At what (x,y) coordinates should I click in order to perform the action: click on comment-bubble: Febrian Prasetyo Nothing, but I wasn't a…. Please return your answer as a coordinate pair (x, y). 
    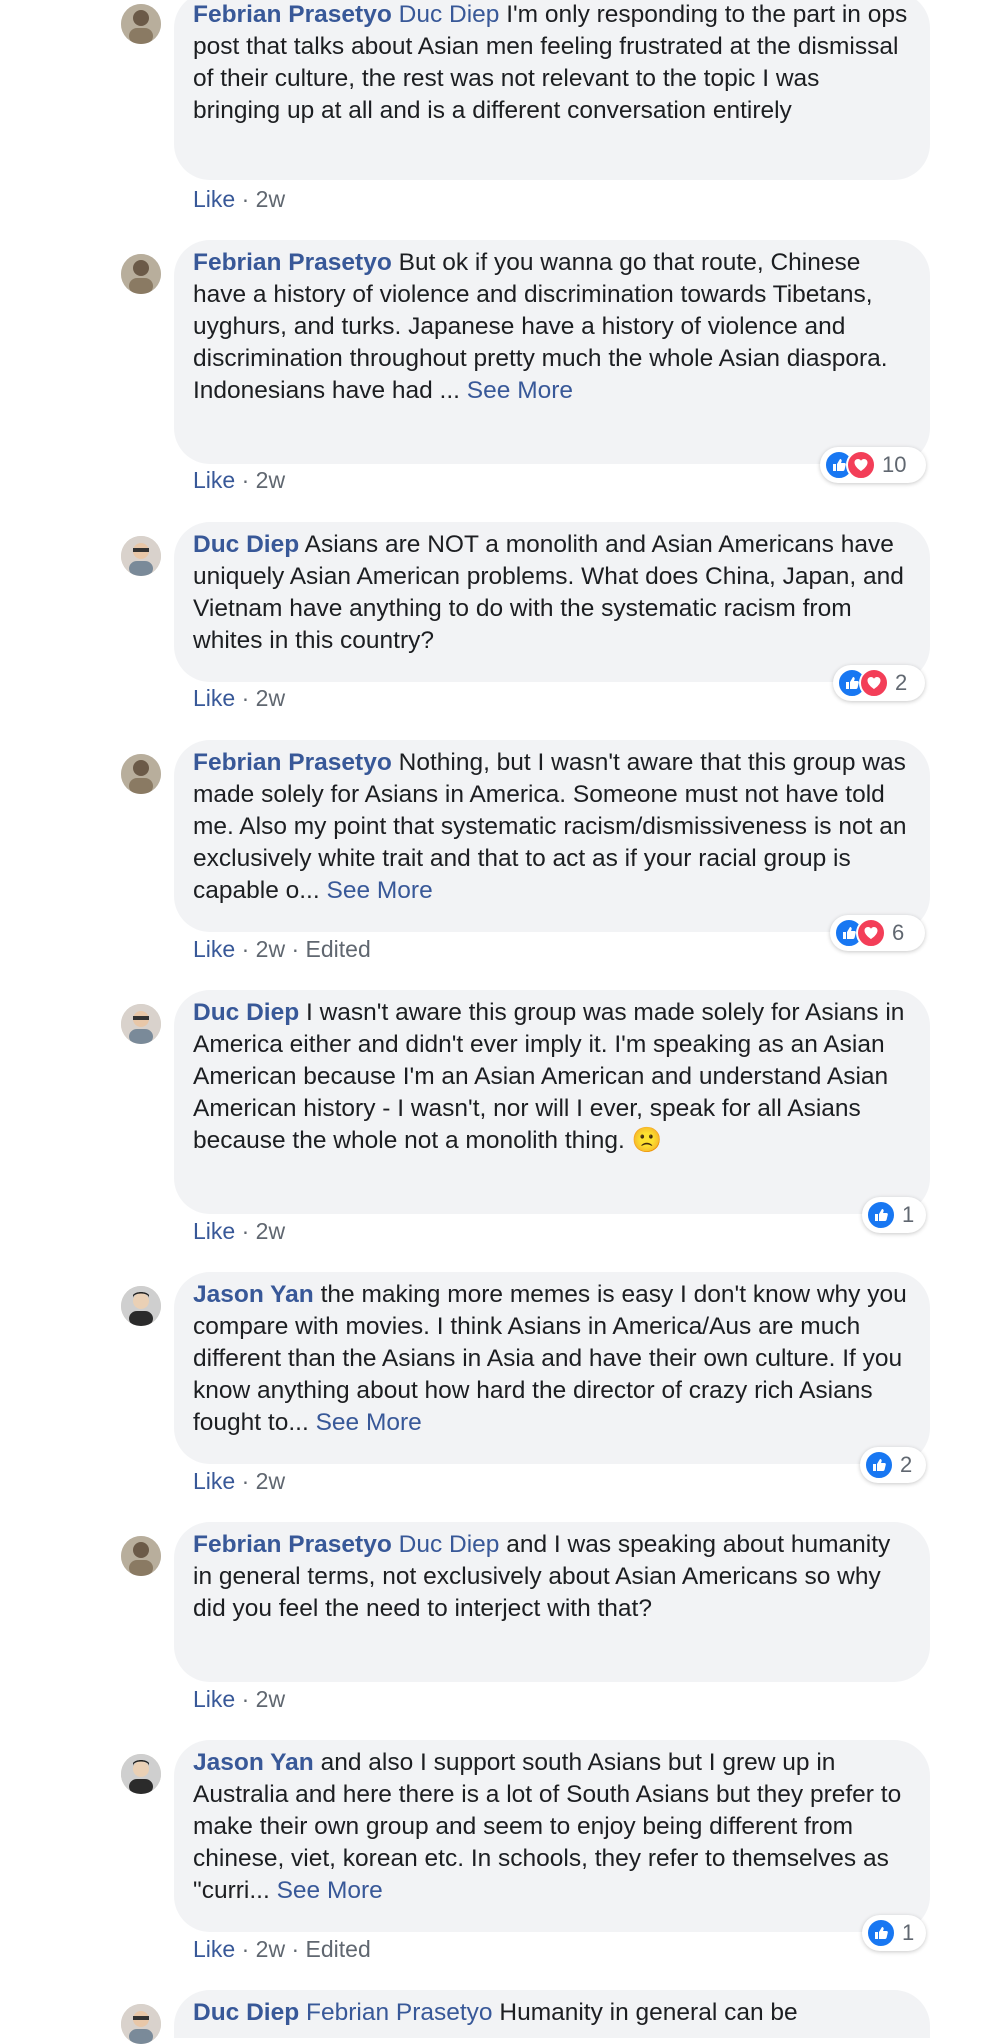
    Looking at the image, I should click on (552, 836).